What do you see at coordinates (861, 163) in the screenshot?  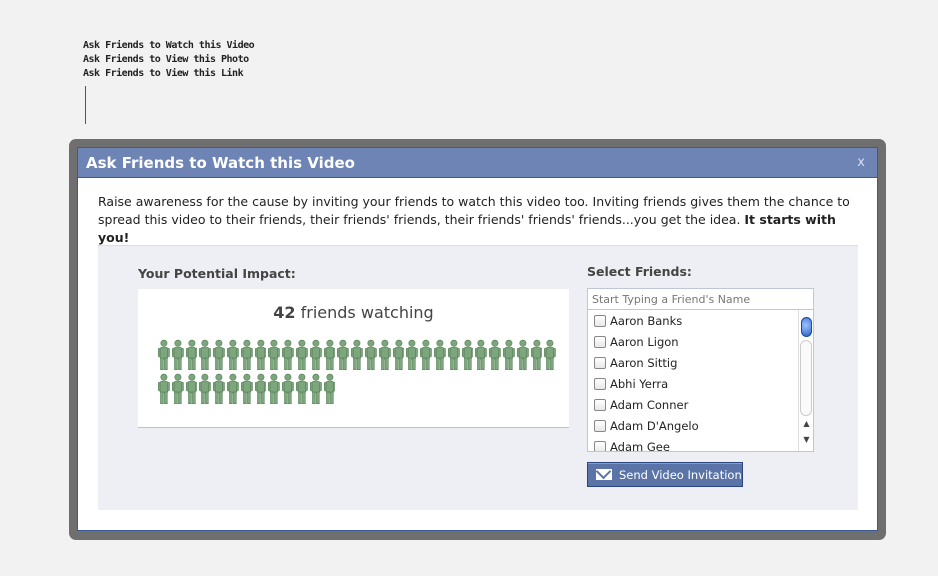 I see `close-icon: x` at bounding box center [861, 163].